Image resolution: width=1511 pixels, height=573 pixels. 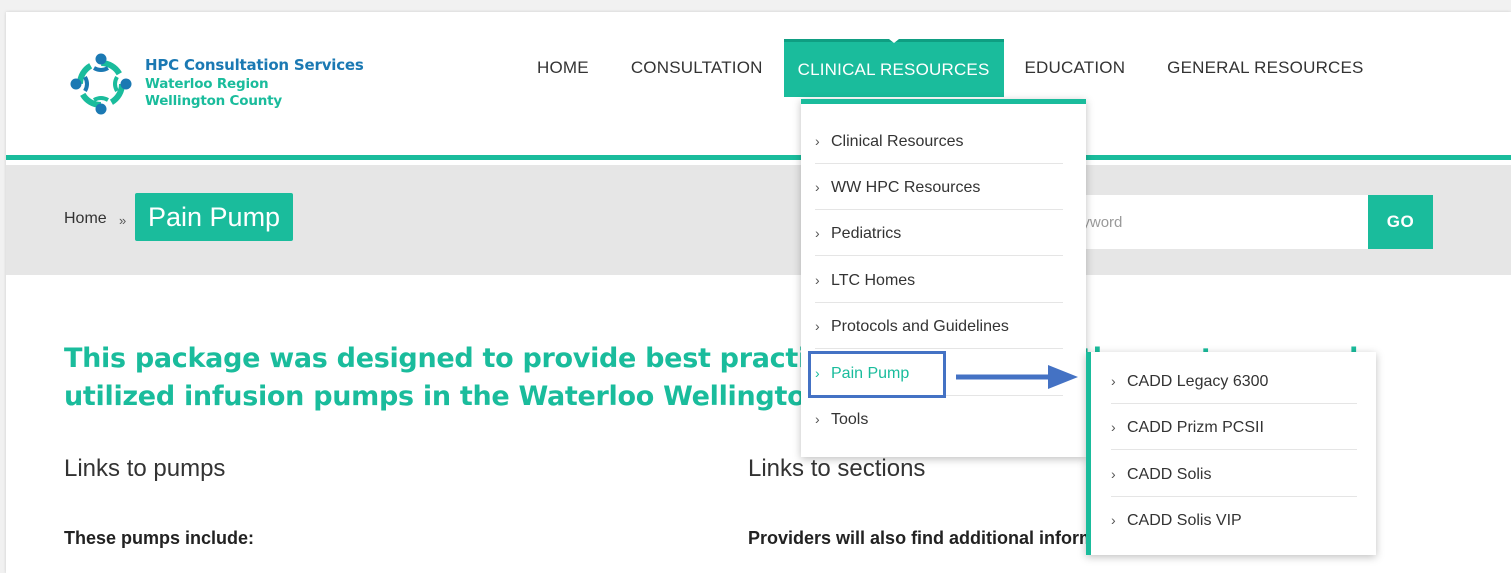 I want to click on dropdown-item-label: Protocols and Guidelines, so click(x=920, y=326).